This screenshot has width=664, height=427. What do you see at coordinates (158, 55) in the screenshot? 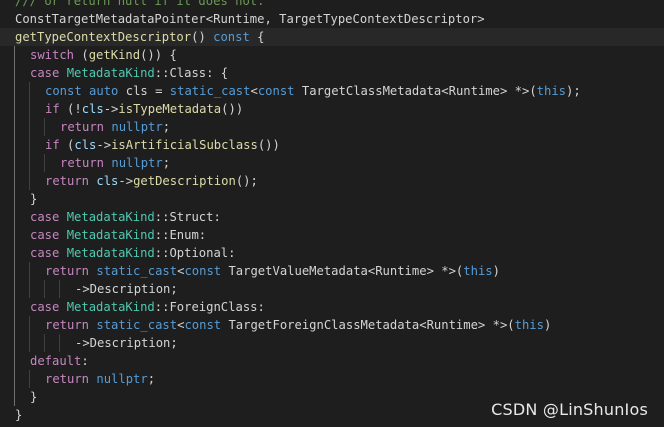
I see `code-token: ()) {` at bounding box center [158, 55].